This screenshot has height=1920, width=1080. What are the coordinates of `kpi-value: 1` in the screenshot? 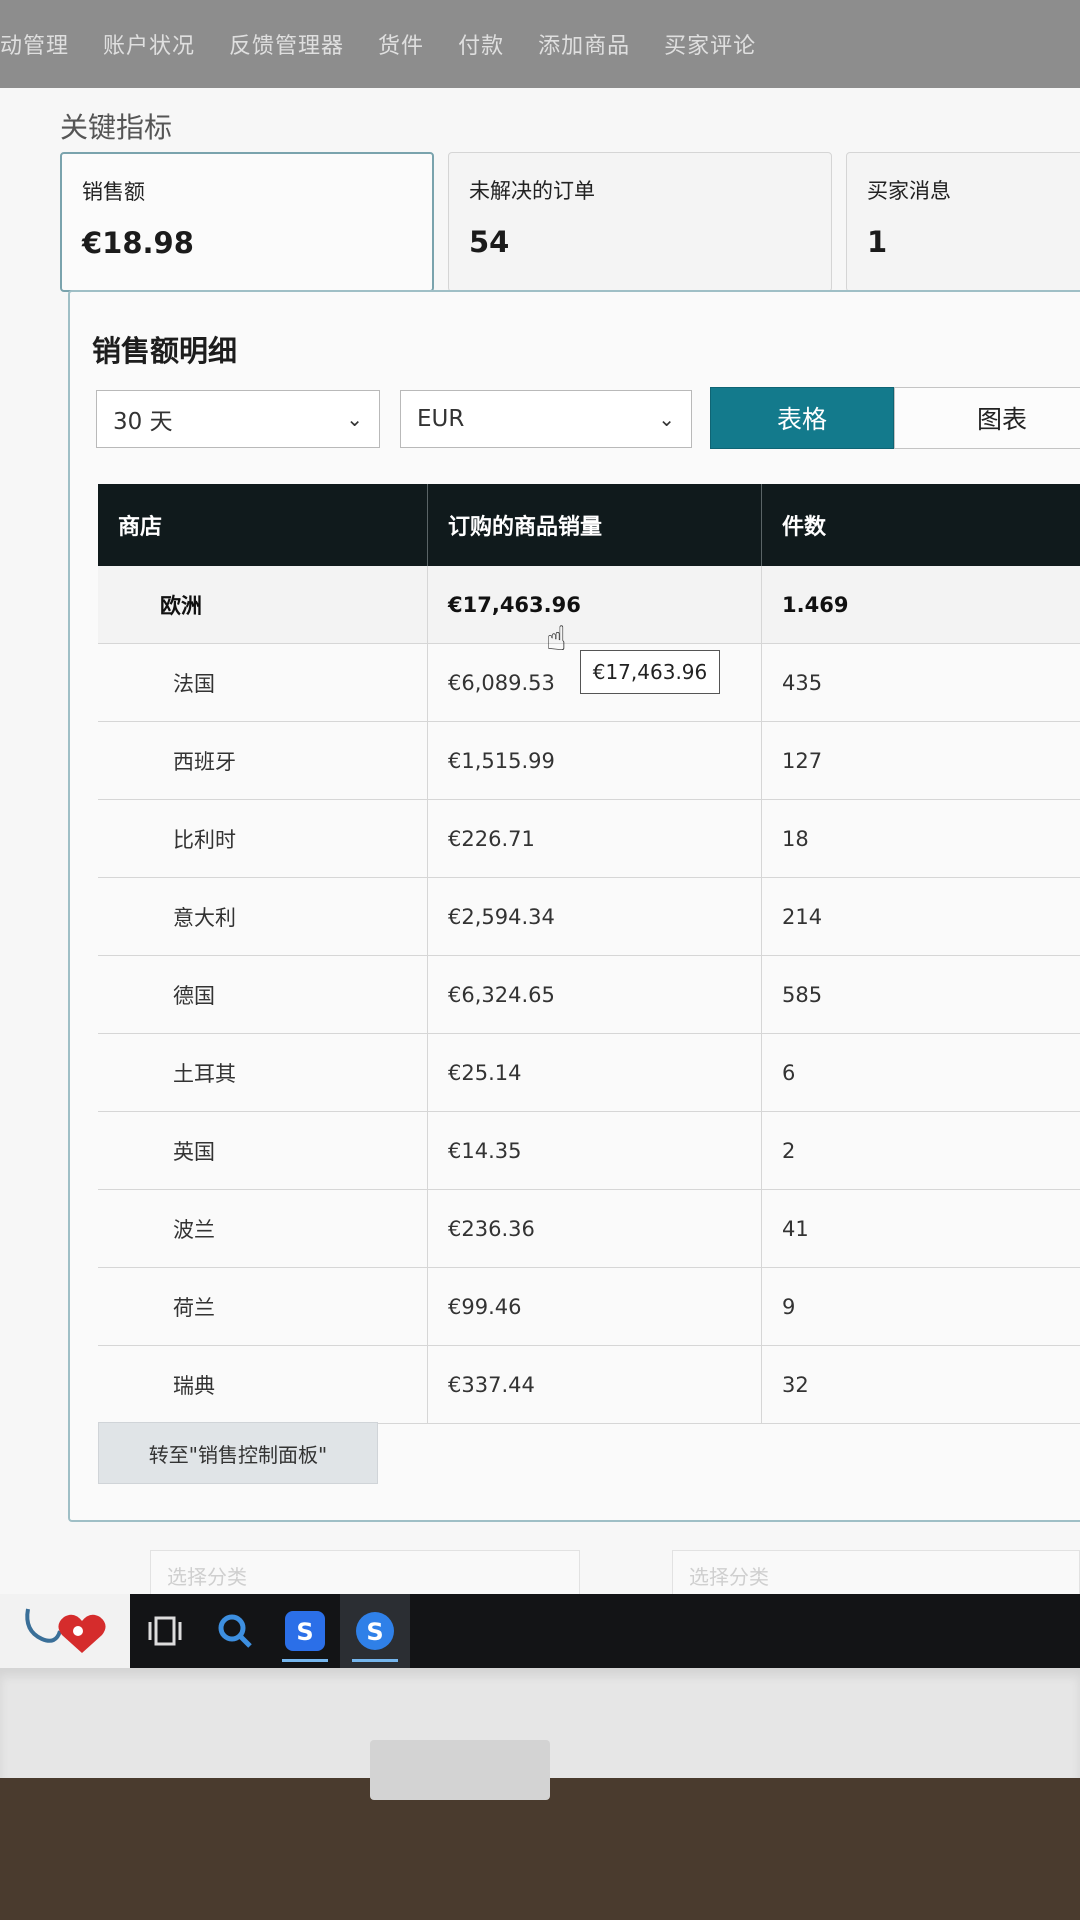 It's located at (877, 242).